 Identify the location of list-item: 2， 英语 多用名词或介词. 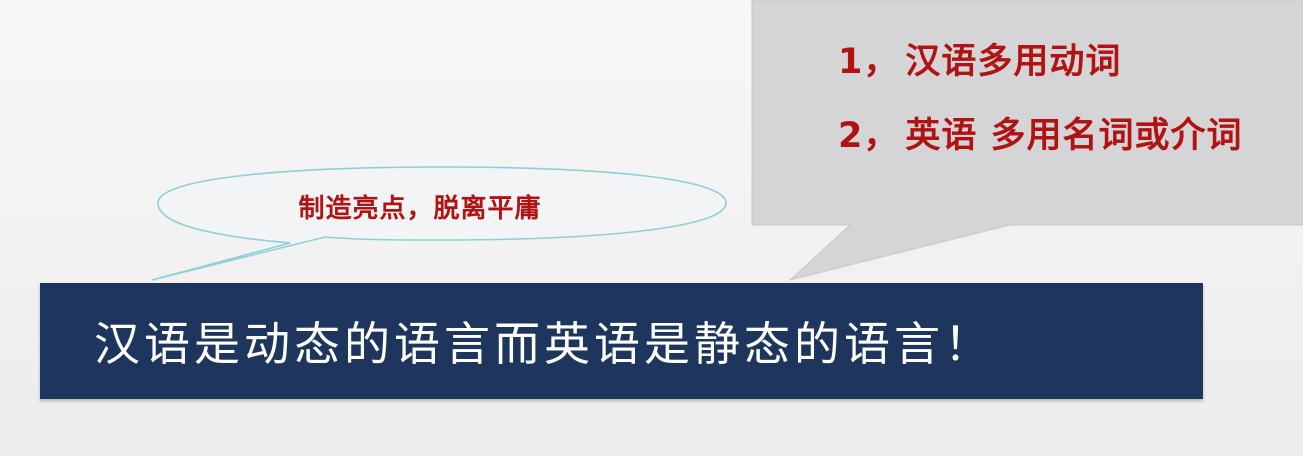
(1068, 132).